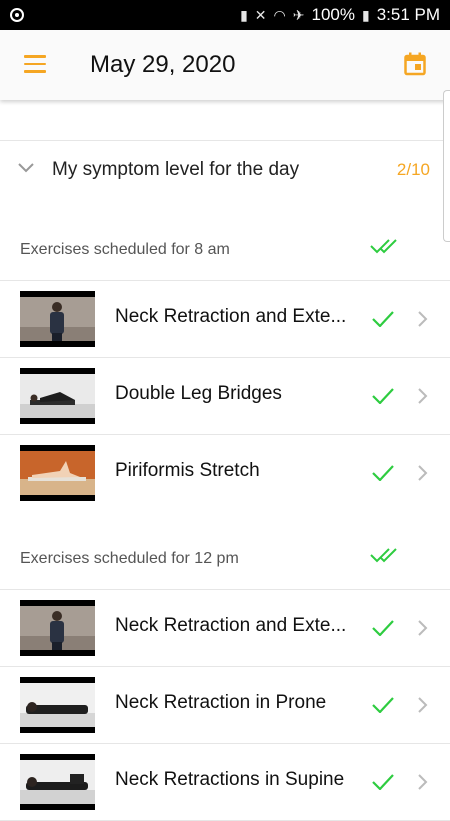 The image size is (450, 821). I want to click on battery-percent: 100%, so click(333, 14).